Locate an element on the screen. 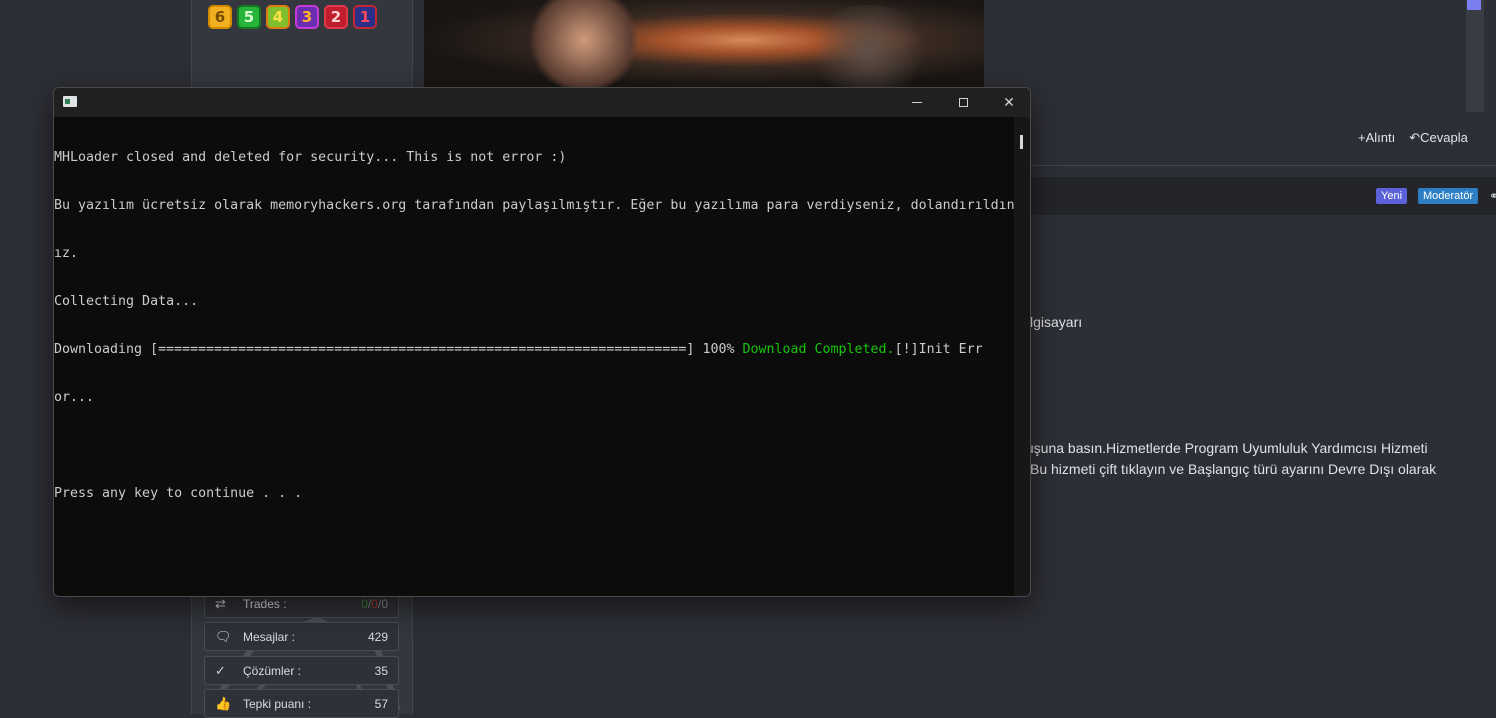 The width and height of the screenshot is (1496, 718). rank-5-badge-icon: 5 is located at coordinates (249, 17).